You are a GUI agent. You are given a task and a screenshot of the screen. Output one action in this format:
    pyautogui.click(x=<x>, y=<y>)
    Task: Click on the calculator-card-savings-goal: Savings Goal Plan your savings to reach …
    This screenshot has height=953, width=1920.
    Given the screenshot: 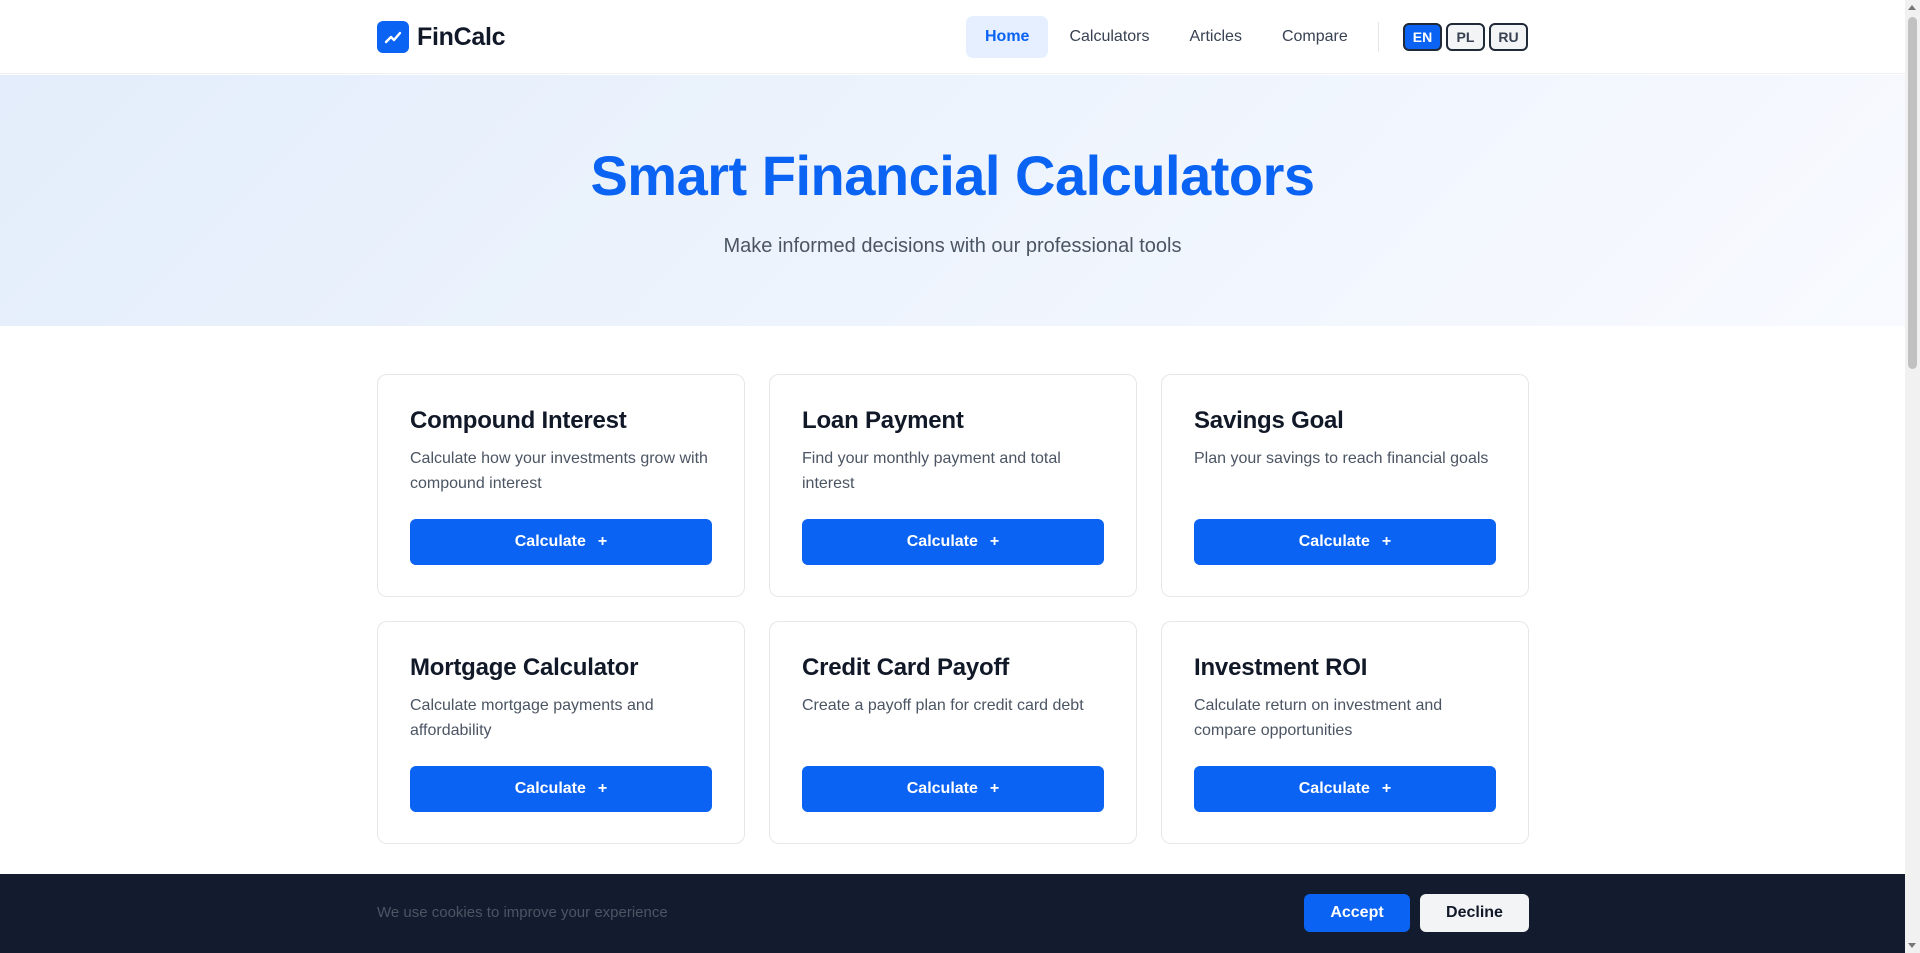 What is the action you would take?
    pyautogui.click(x=1345, y=485)
    